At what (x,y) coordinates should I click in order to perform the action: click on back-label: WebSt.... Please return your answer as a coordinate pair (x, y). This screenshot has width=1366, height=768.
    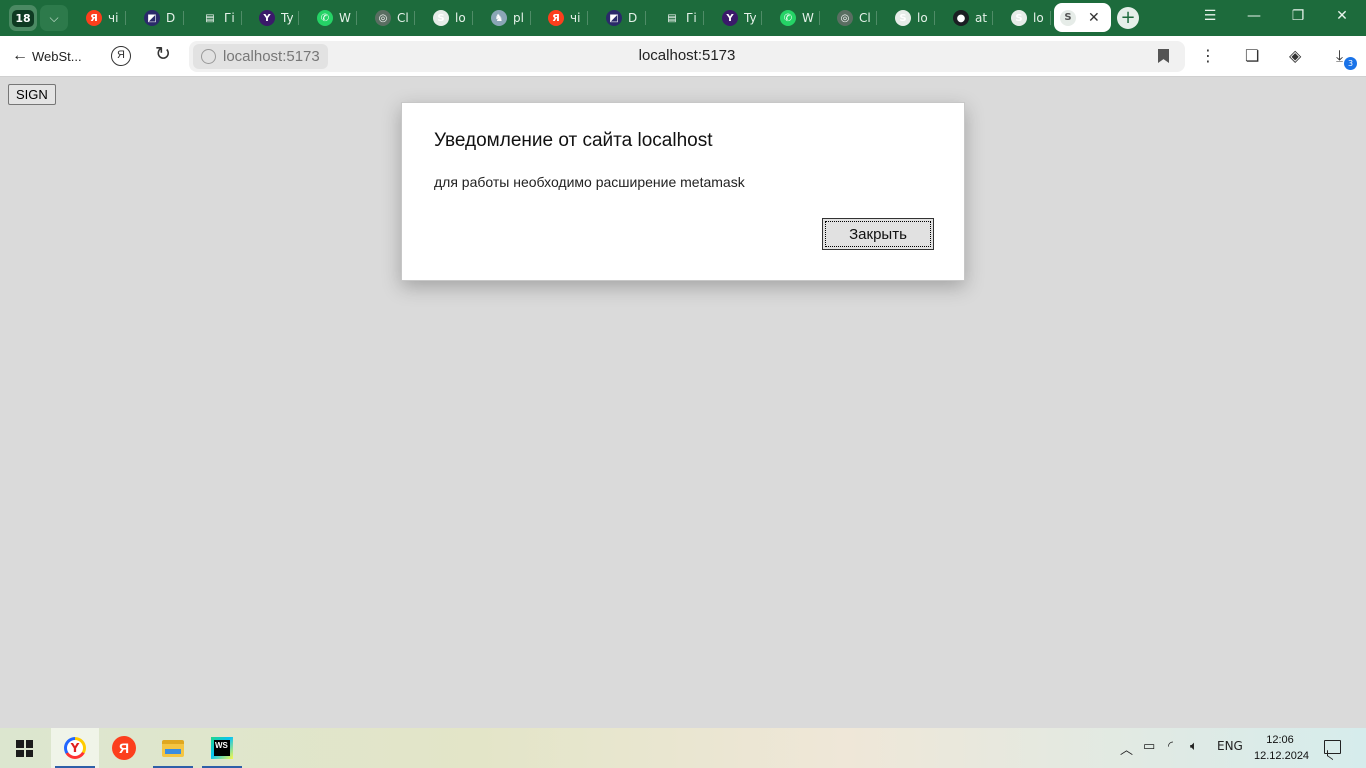
    Looking at the image, I should click on (57, 56).